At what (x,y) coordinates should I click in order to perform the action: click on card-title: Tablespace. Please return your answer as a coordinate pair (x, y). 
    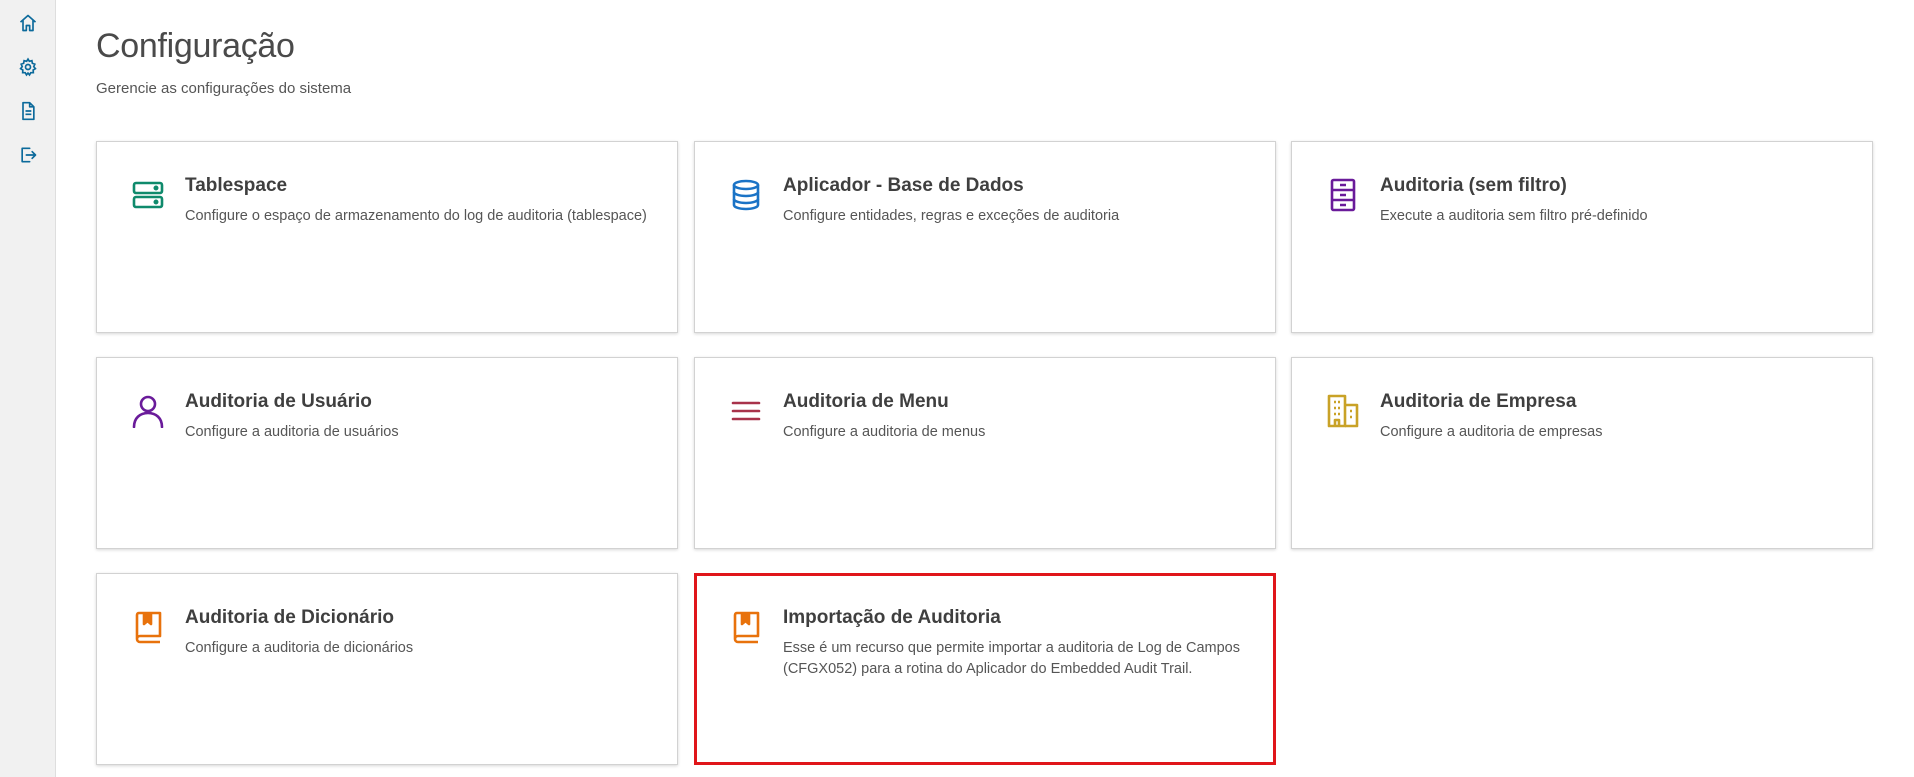
    Looking at the image, I should click on (236, 185).